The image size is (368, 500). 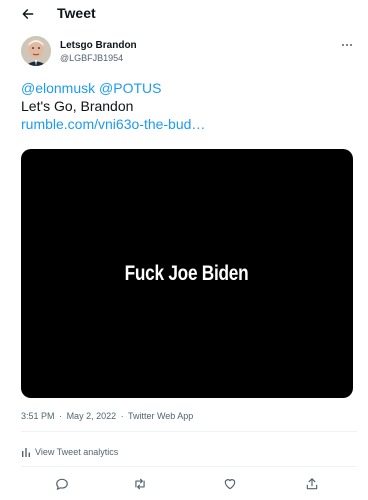 What do you see at coordinates (160, 416) in the screenshot?
I see `tweet-source: Twitter Web App` at bounding box center [160, 416].